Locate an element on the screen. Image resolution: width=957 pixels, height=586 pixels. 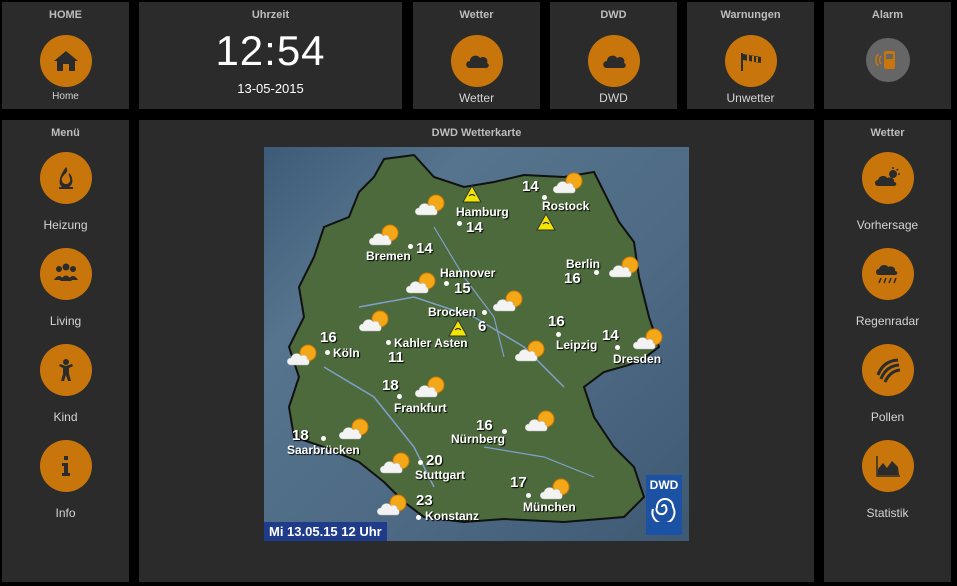
pollen-icon is located at coordinates (888, 370).